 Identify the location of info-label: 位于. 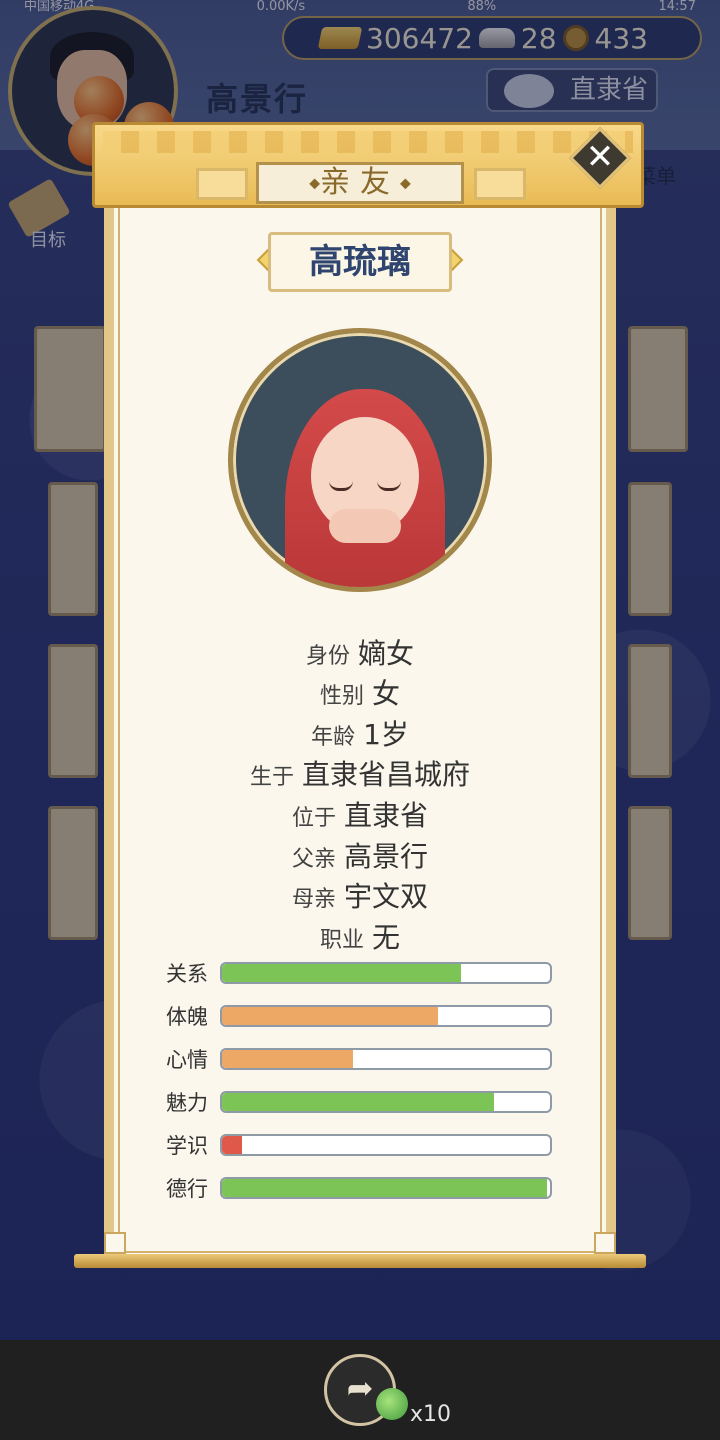
(313, 818).